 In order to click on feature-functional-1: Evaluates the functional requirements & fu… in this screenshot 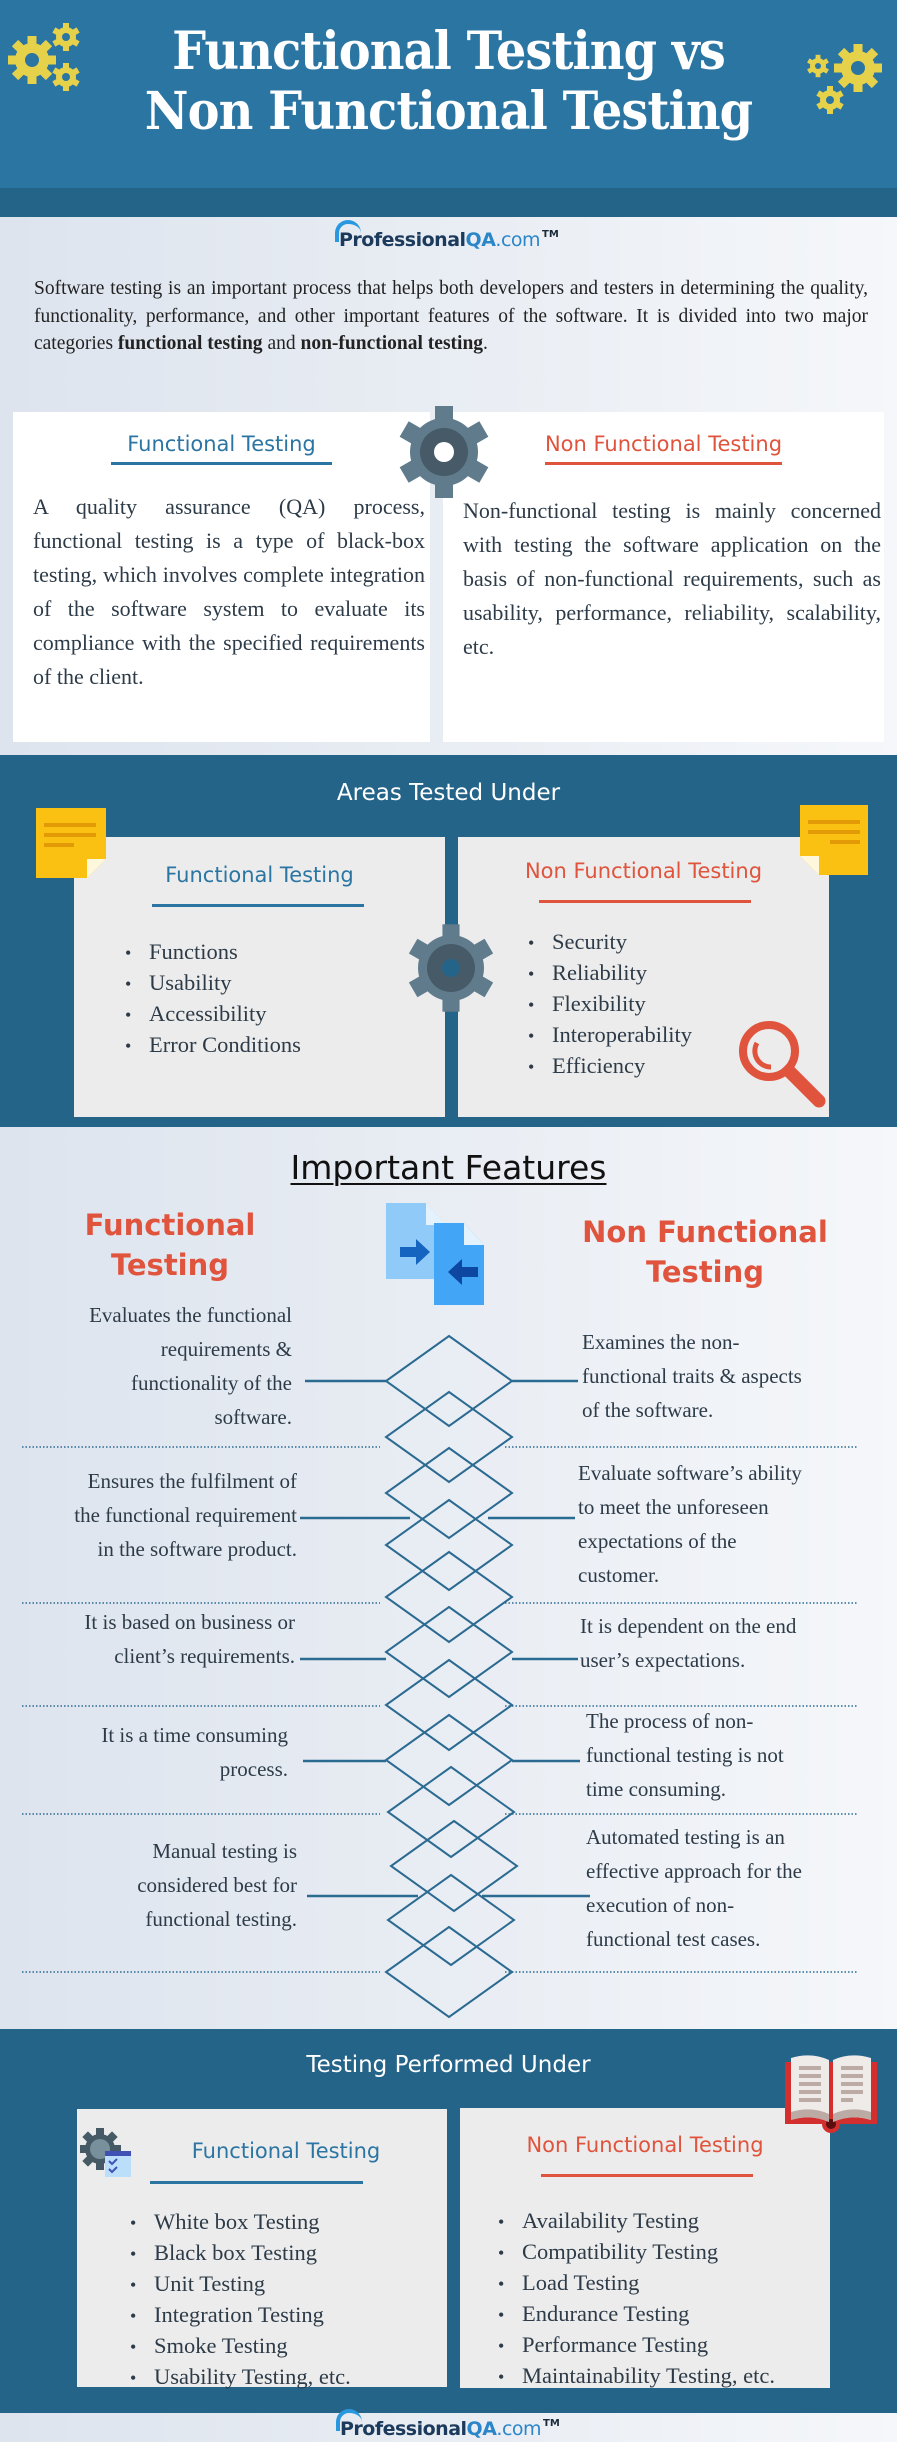, I will do `click(190, 1366)`.